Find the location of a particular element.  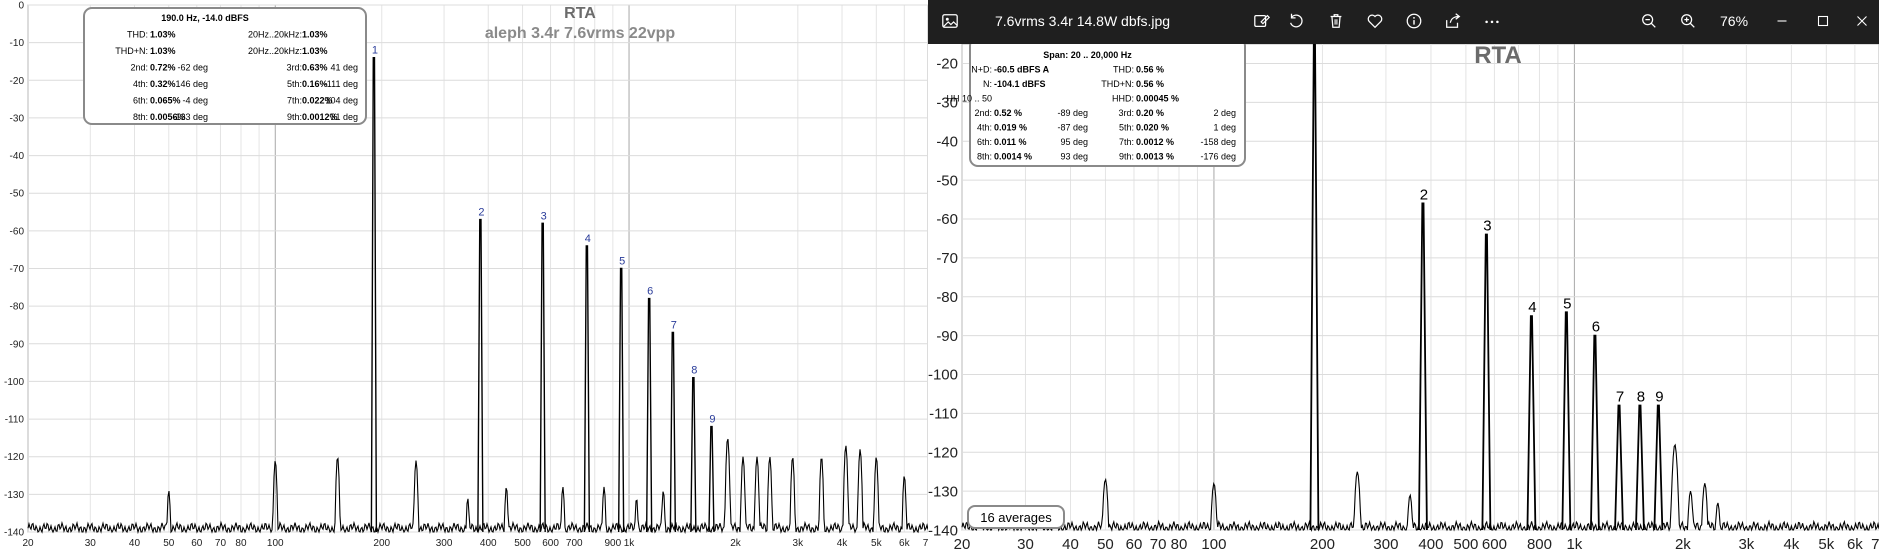

info-cell: 93 deg is located at coordinates (1074, 157).